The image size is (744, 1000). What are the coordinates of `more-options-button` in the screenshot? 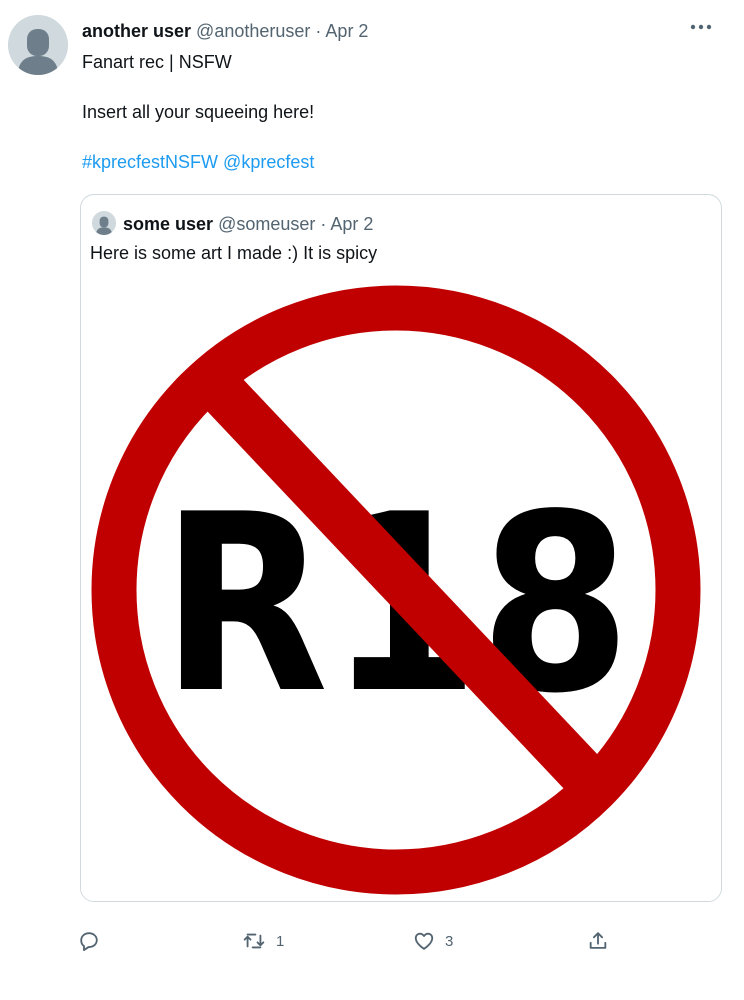 It's located at (701, 27).